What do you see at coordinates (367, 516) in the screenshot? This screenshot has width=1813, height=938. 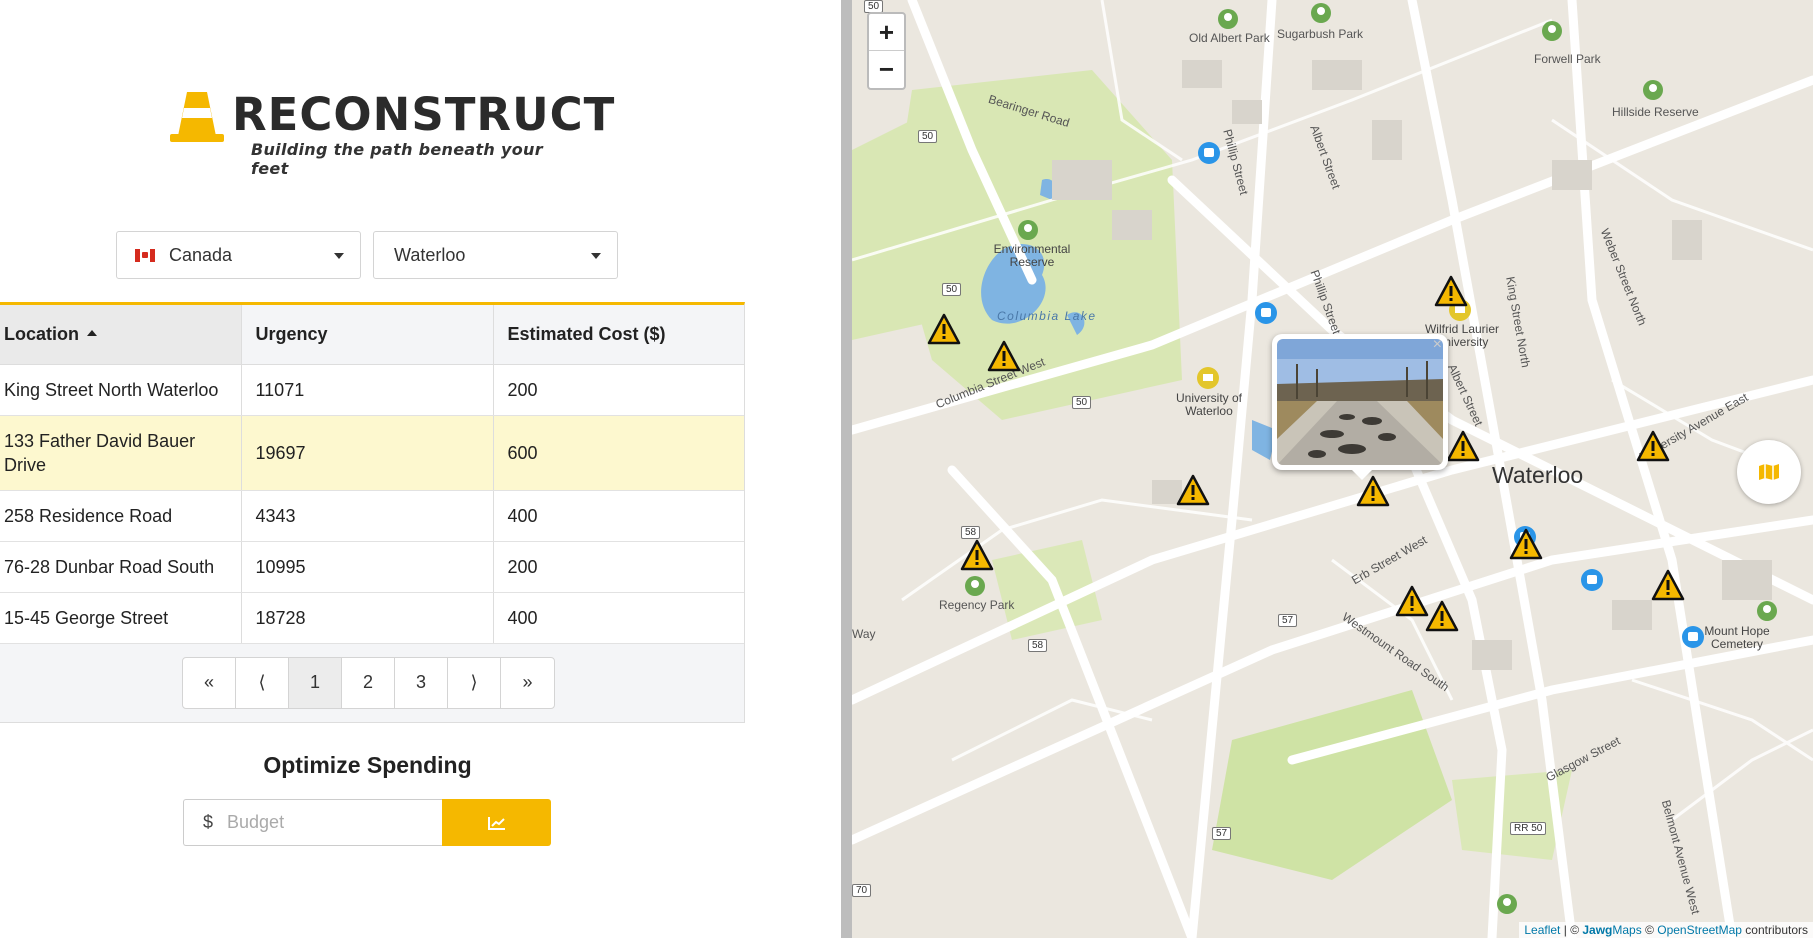 I see `cell-urgency: 4343` at bounding box center [367, 516].